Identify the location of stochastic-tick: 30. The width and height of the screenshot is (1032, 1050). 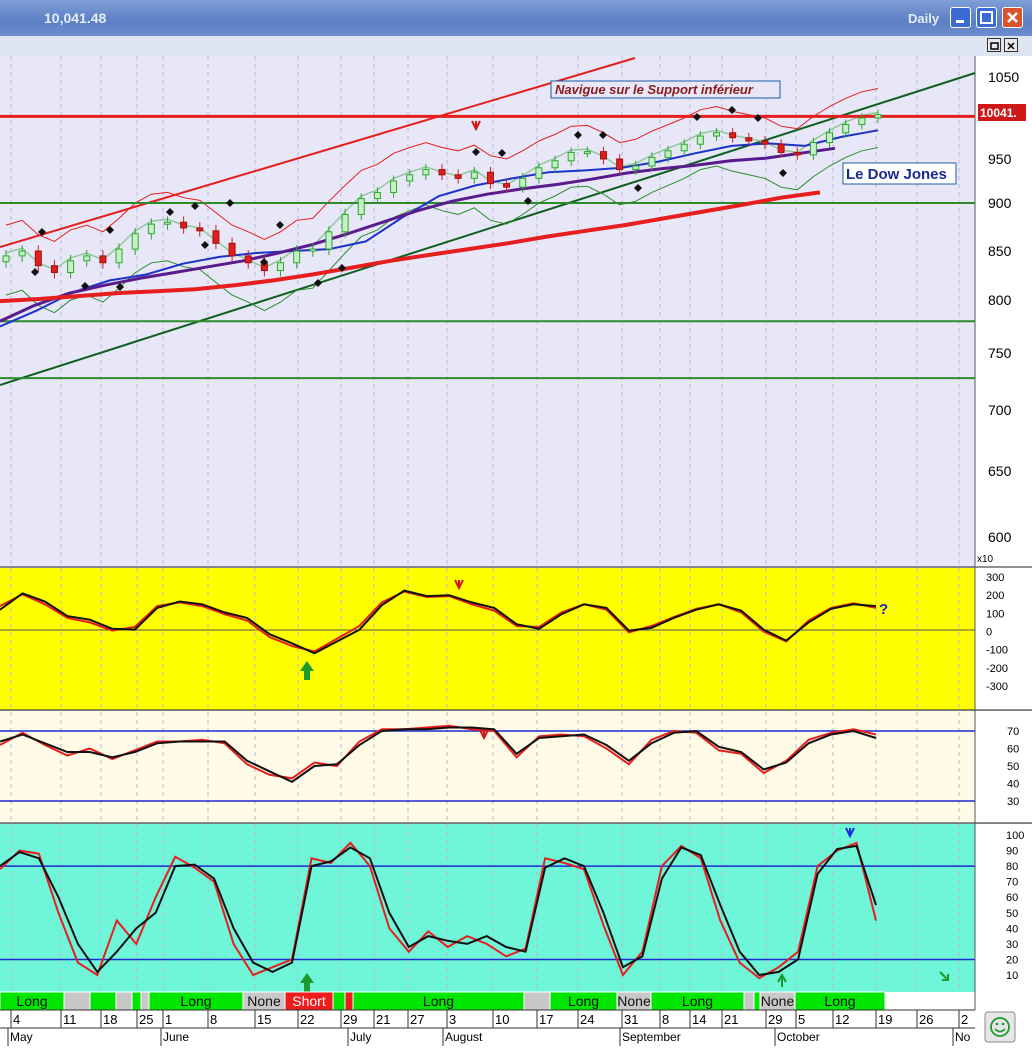
(1012, 945).